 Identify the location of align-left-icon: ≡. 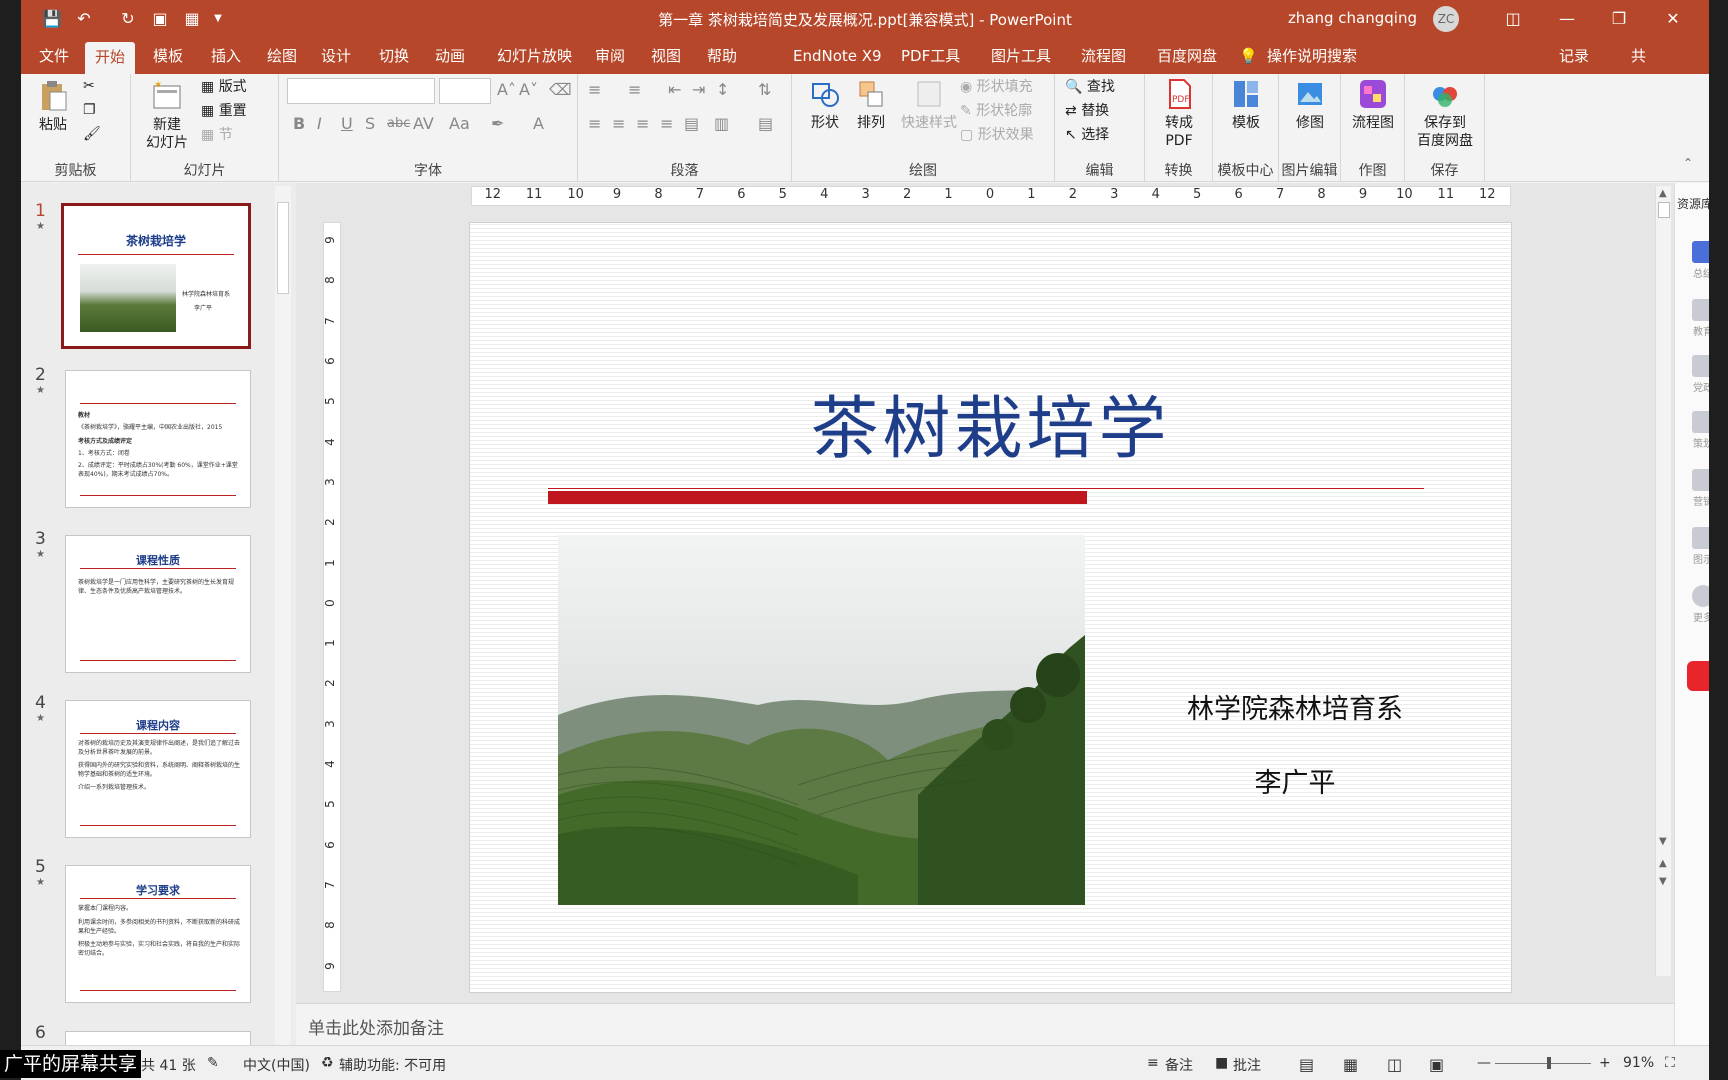
(594, 123).